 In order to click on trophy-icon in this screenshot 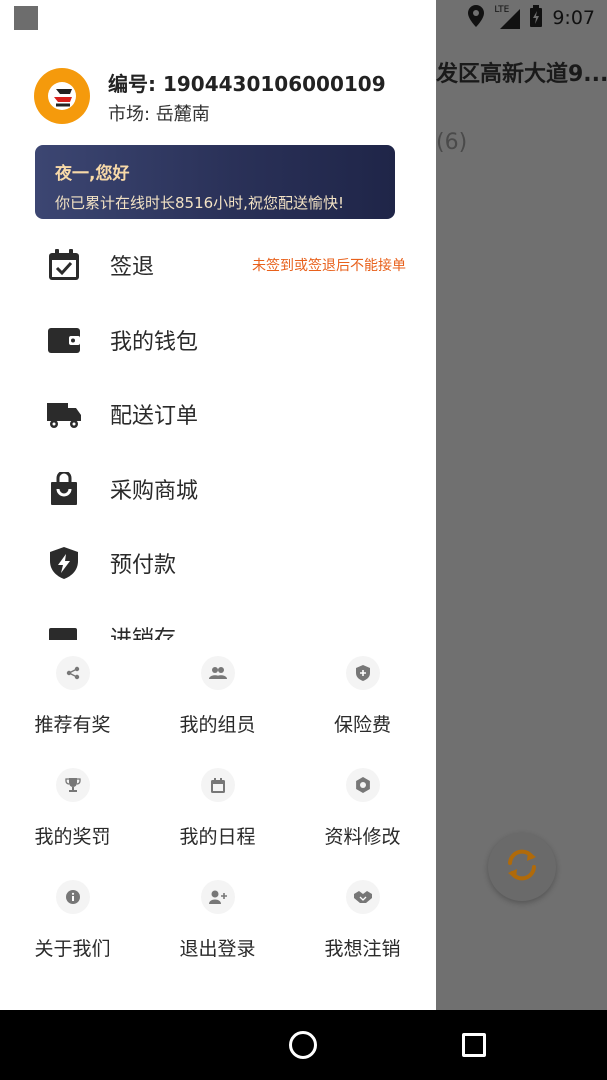, I will do `click(73, 785)`.